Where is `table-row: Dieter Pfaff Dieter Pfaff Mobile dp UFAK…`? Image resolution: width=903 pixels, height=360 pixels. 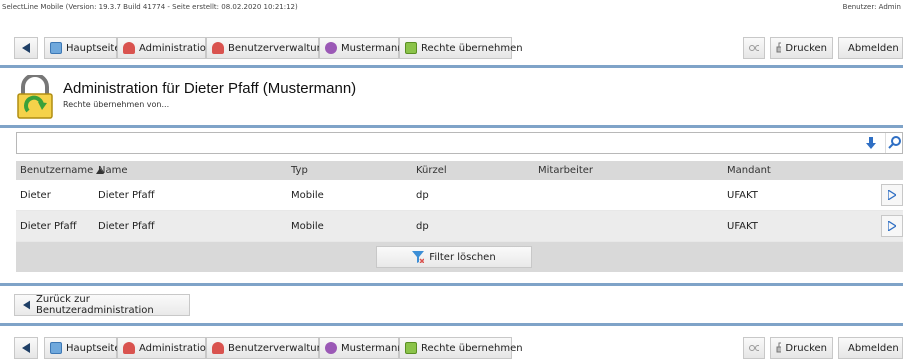
table-row: Dieter Pfaff Dieter Pfaff Mobile dp UFAK… is located at coordinates (459, 226).